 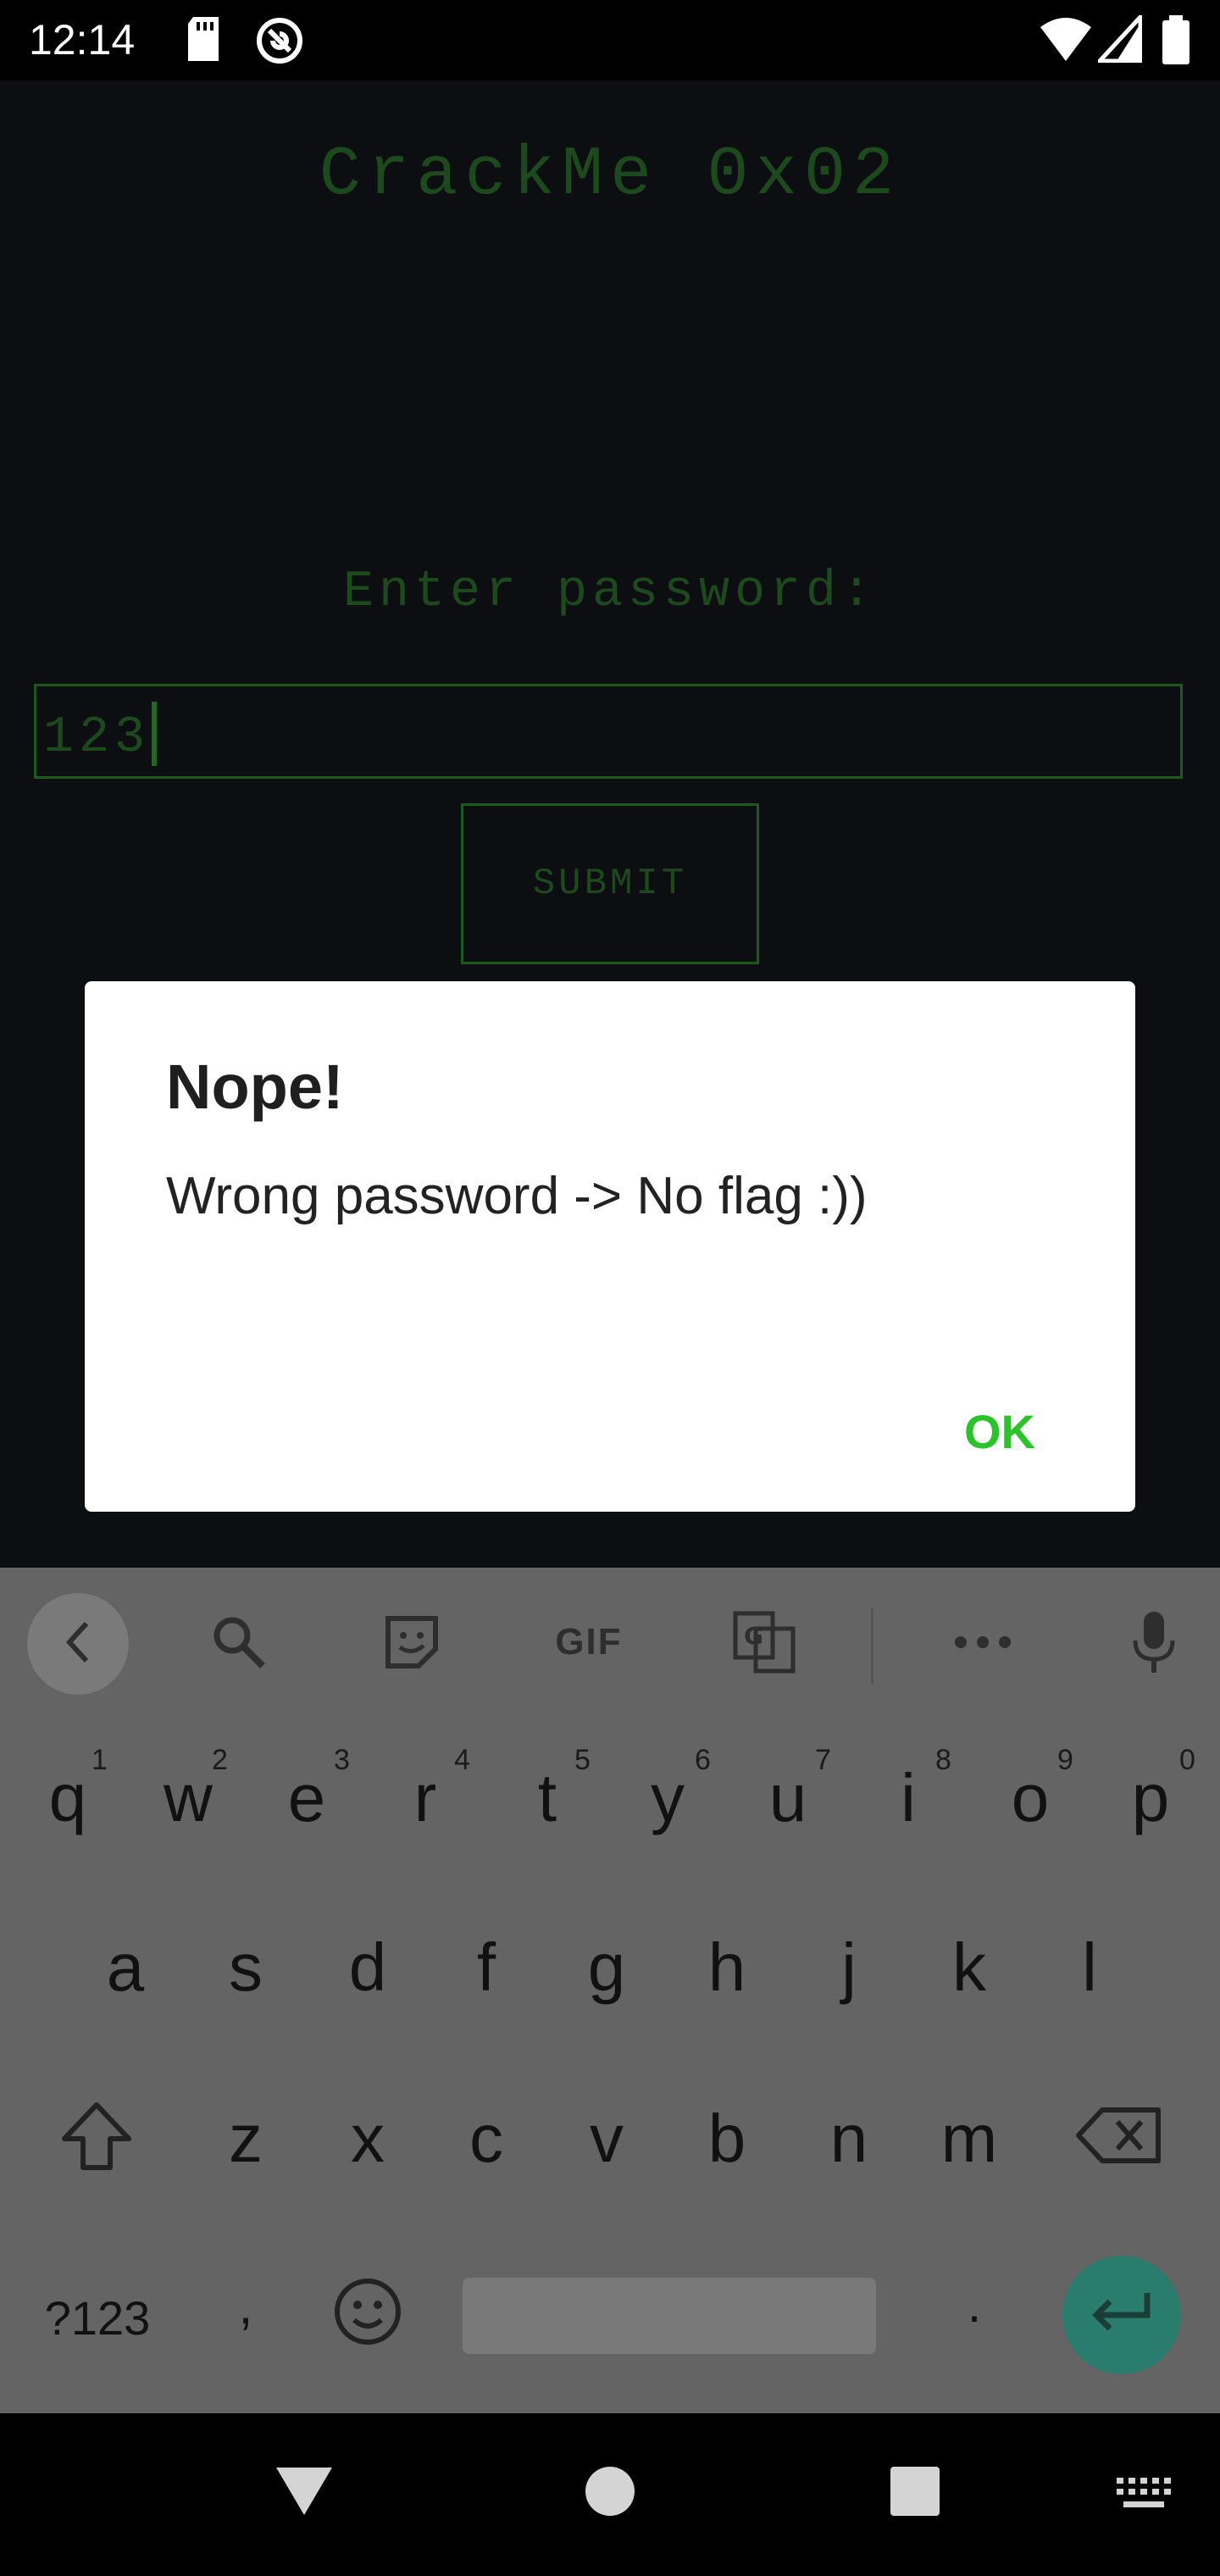 I want to click on backspace-key, so click(x=1120, y=2144).